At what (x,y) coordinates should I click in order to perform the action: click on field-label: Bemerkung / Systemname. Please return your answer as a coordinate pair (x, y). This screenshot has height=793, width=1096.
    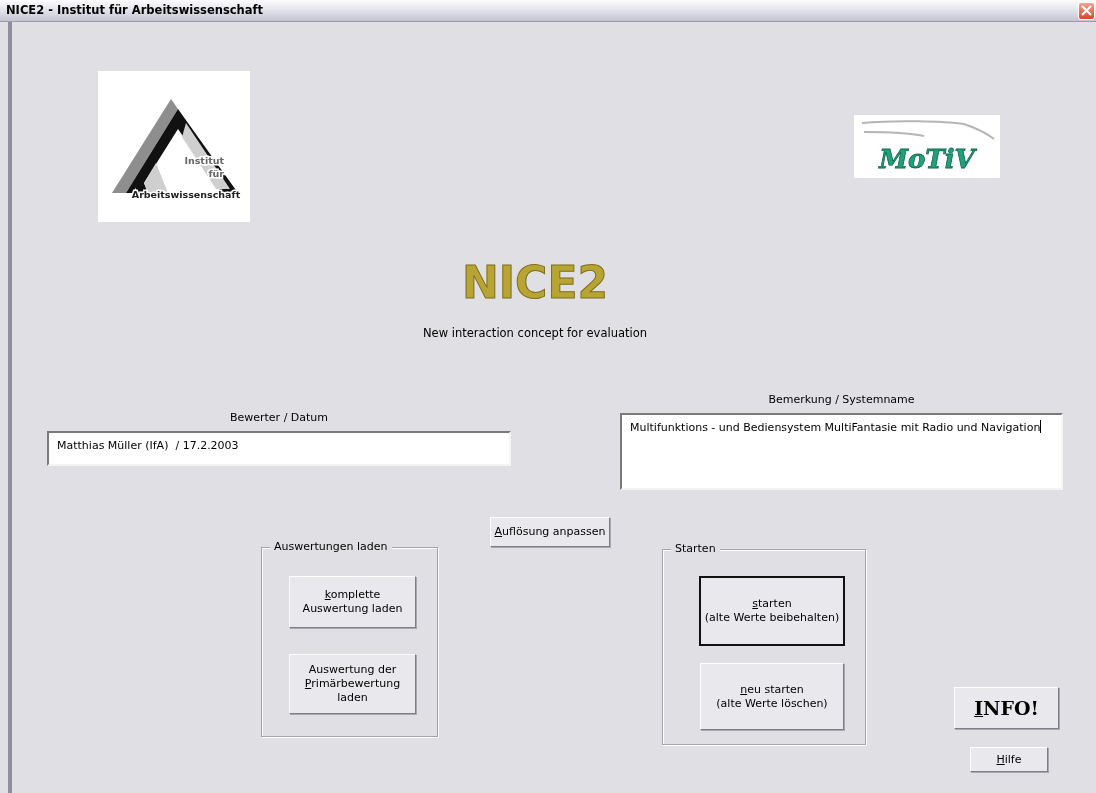
    Looking at the image, I should click on (841, 400).